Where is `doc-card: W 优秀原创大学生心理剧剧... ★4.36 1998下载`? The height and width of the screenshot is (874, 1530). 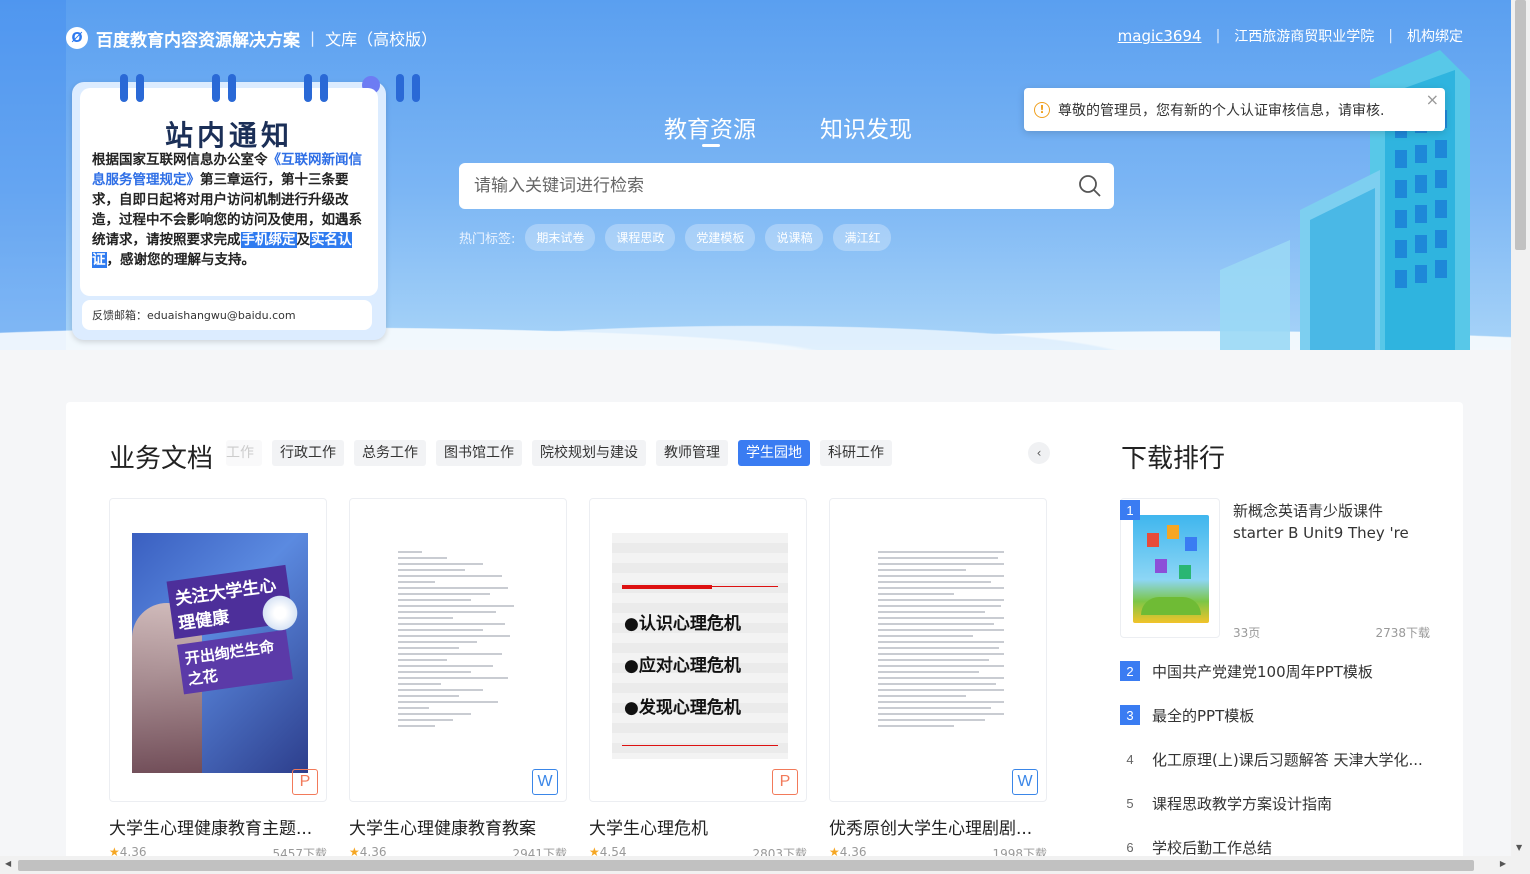 doc-card: W 优秀原创大学生心理剧剧... ★4.36 1998下载 is located at coordinates (938, 680).